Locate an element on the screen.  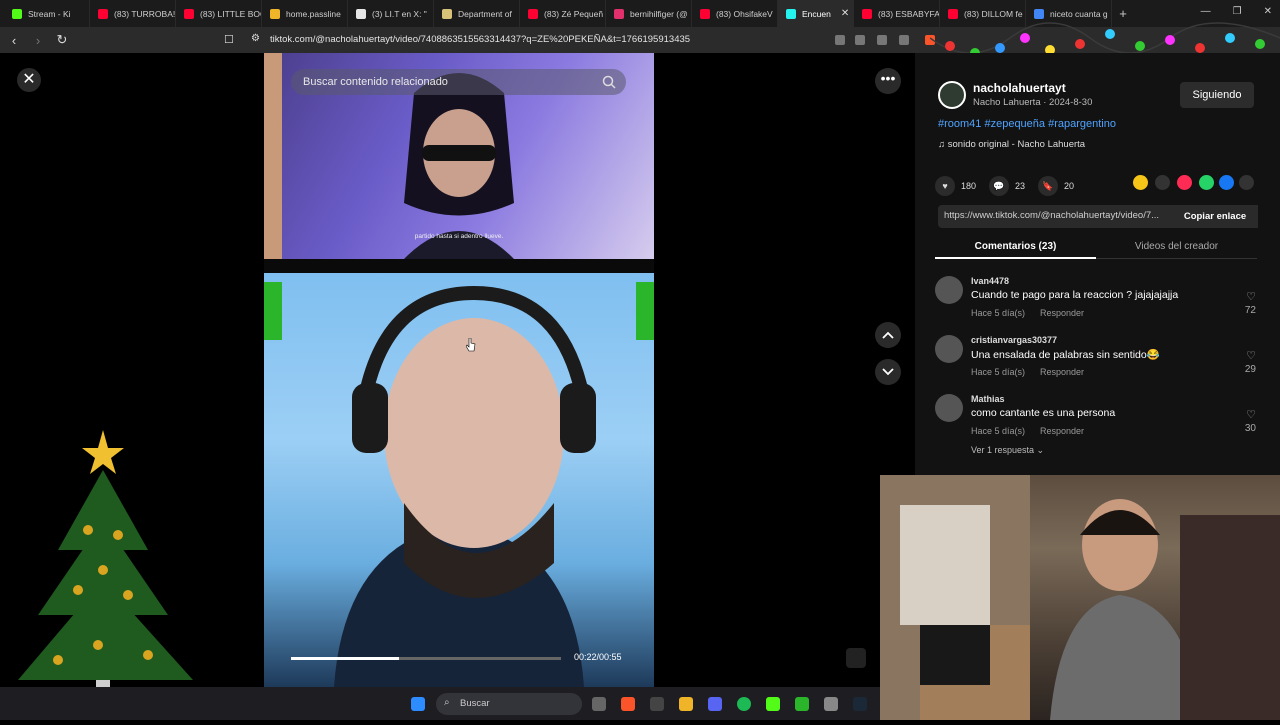
search-placeholder: Buscar contenido relacionado is located at coordinates (375, 82).